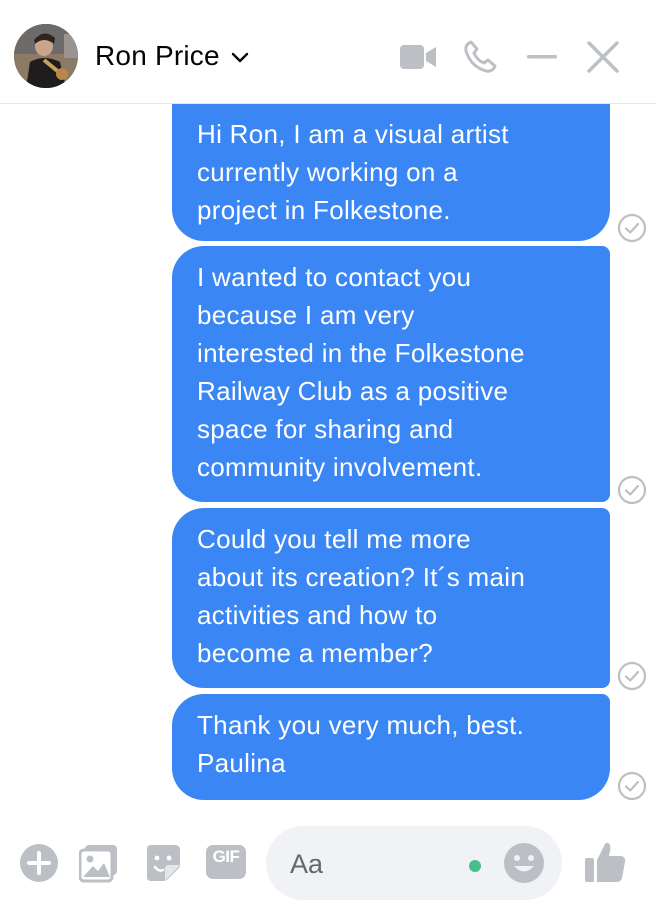 Image resolution: width=656 pixels, height=916 pixels. Describe the element at coordinates (391, 747) in the screenshot. I see `message-bubble-4: Thank you very much, best. Paulina` at that location.